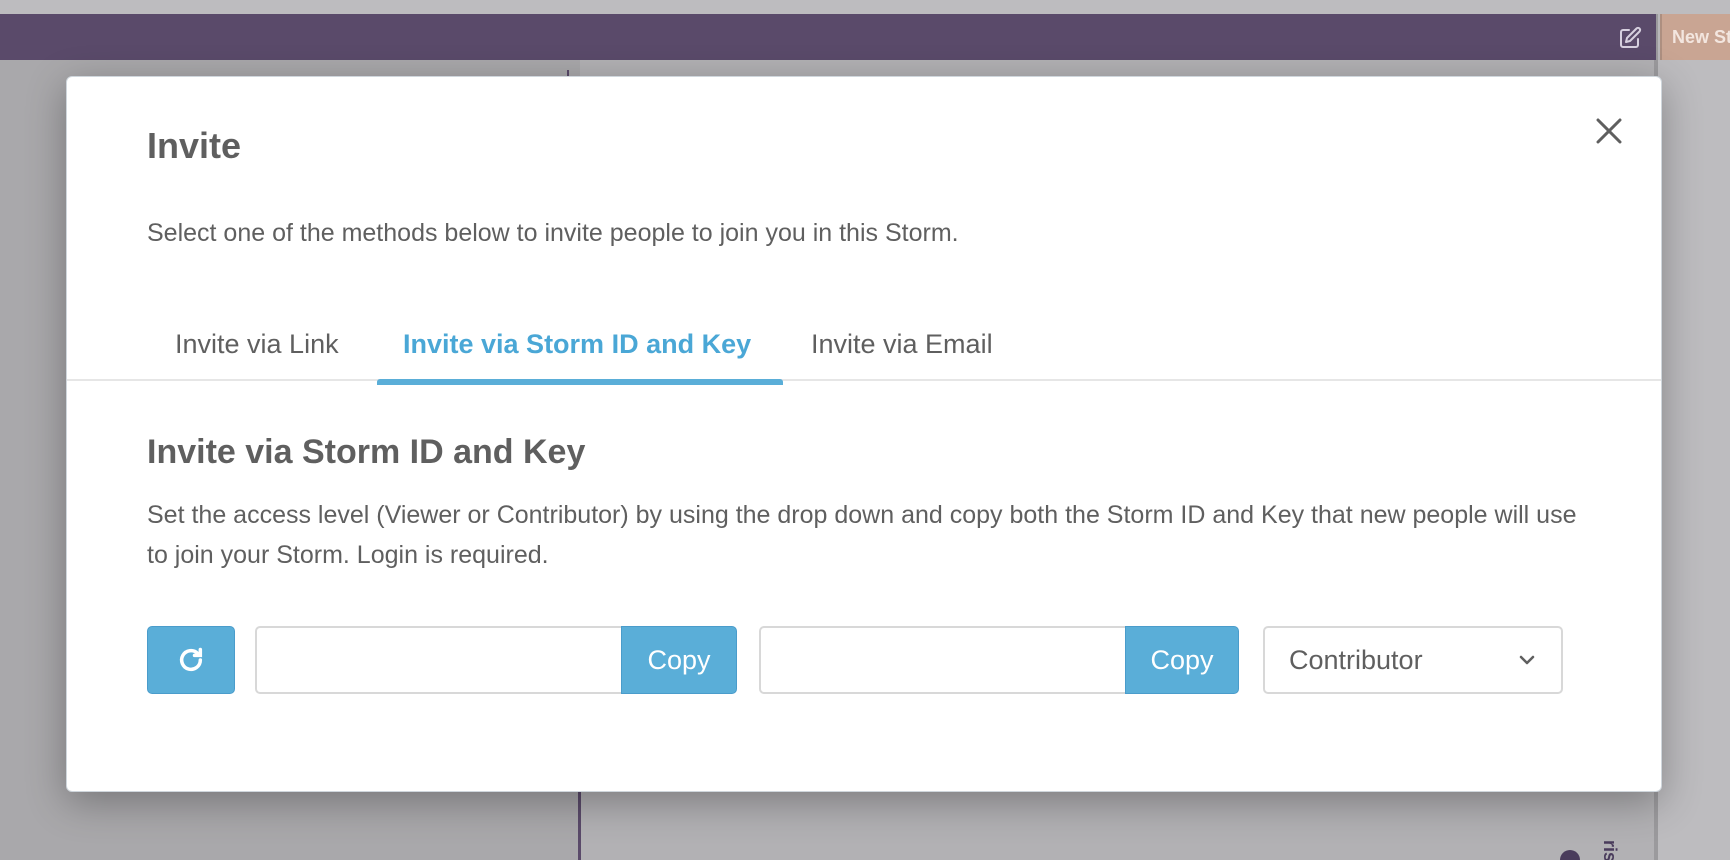 The width and height of the screenshot is (1730, 860). Describe the element at coordinates (679, 660) in the screenshot. I see `copy-storm-id-button: Copy` at that location.